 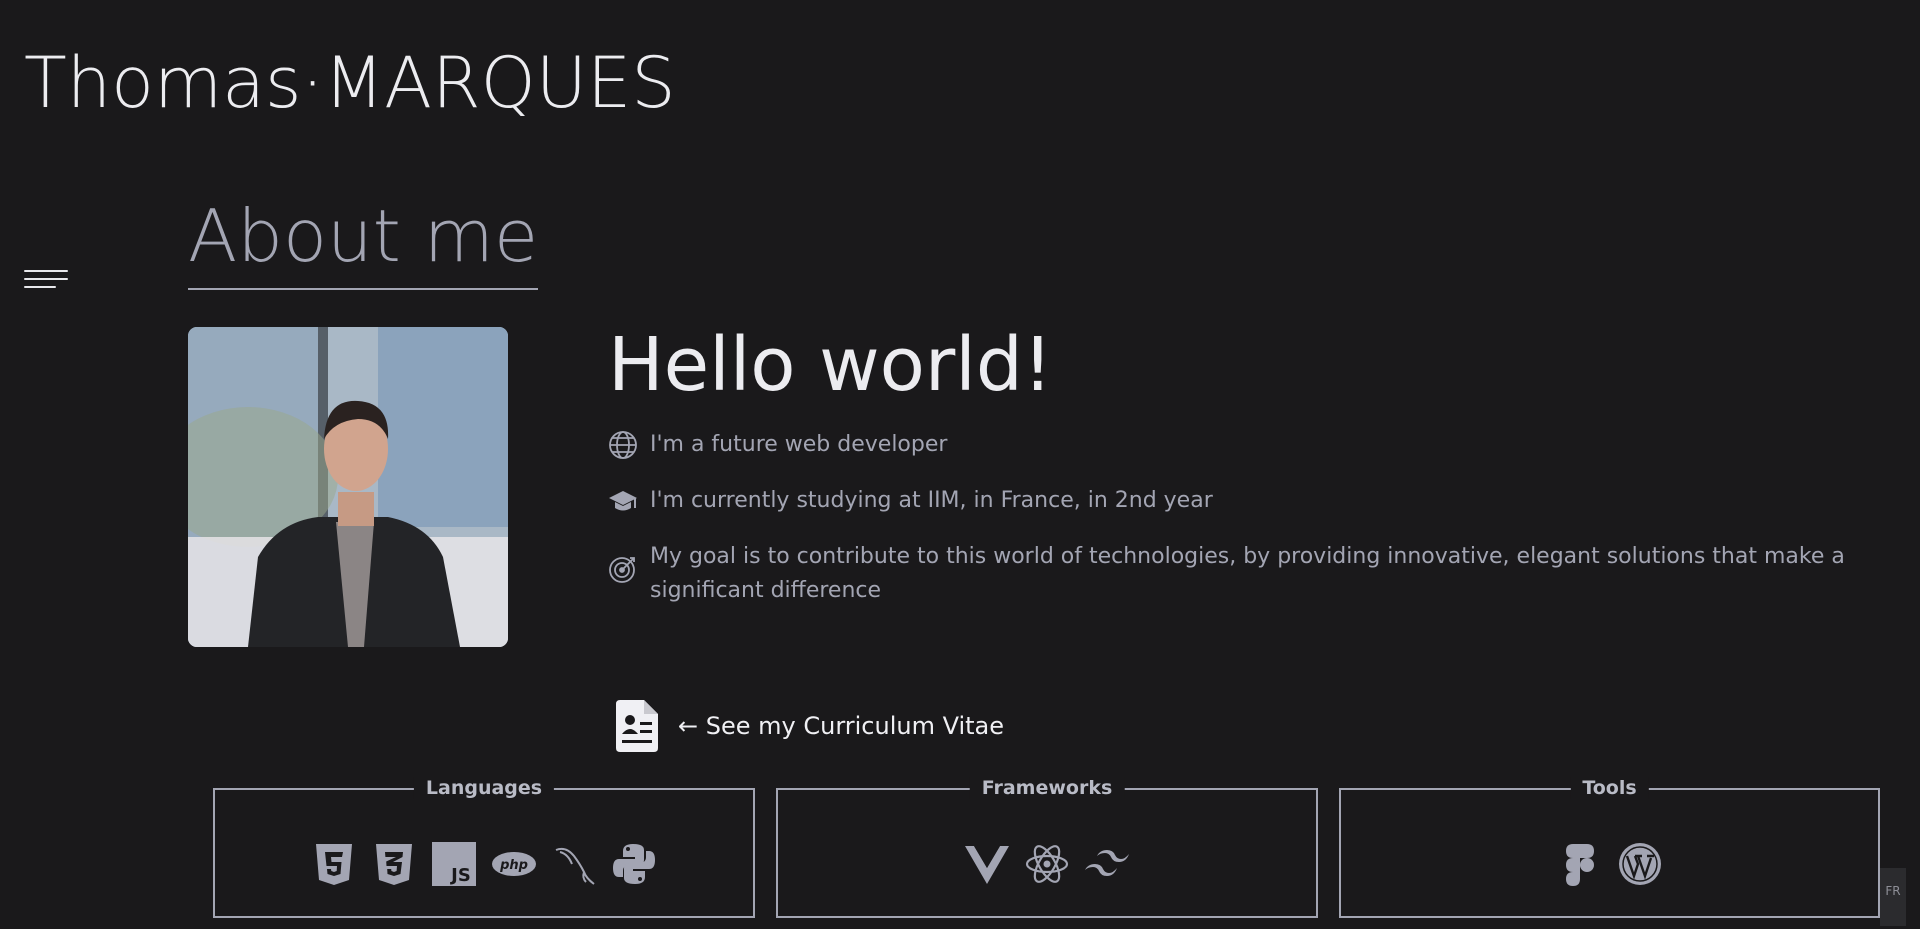 What do you see at coordinates (348, 487) in the screenshot?
I see `profile-photo` at bounding box center [348, 487].